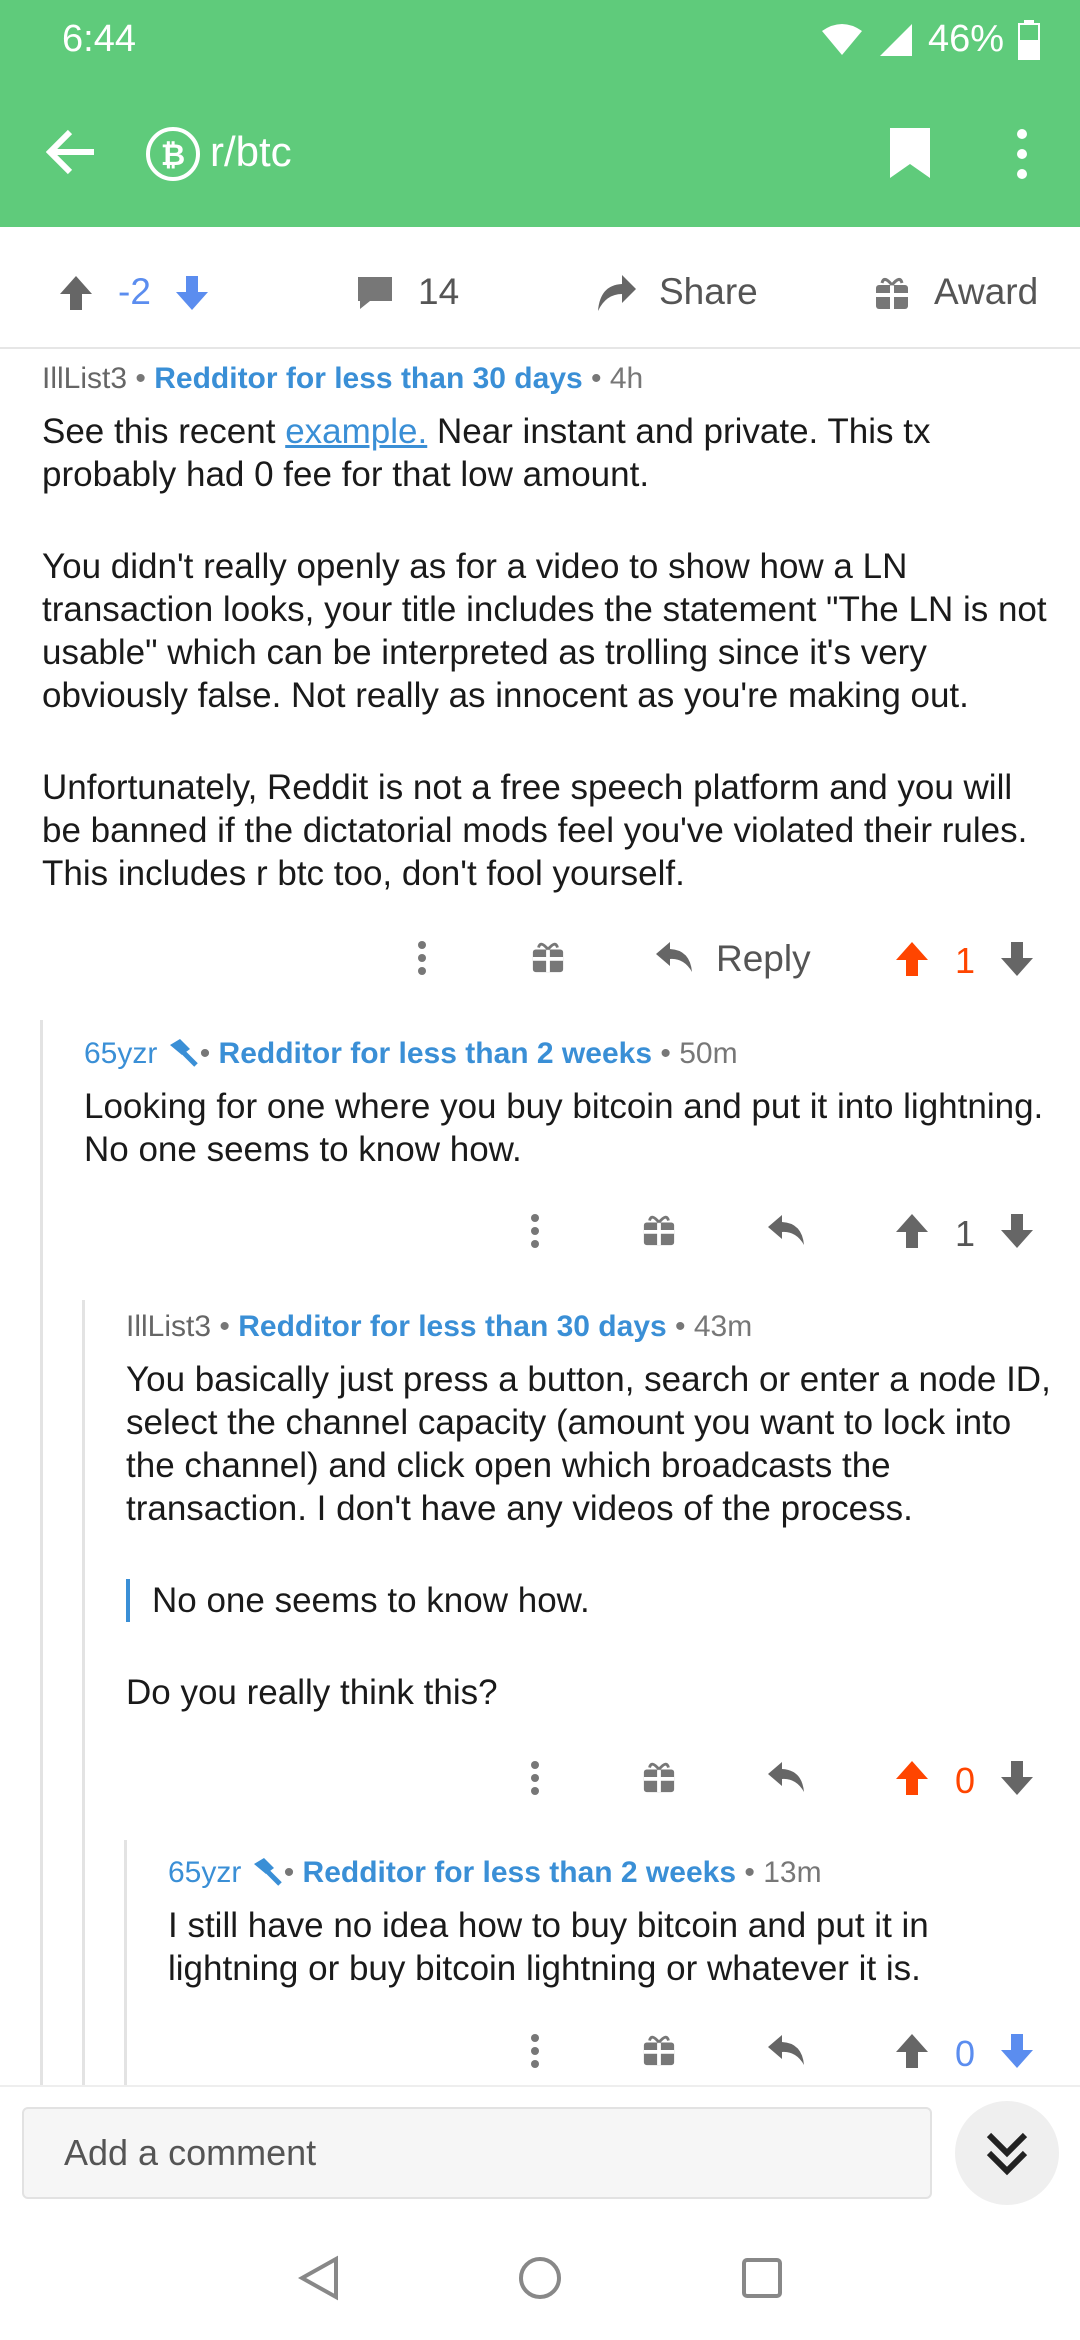  What do you see at coordinates (251, 152) in the screenshot?
I see `subreddit-title: r/btc` at bounding box center [251, 152].